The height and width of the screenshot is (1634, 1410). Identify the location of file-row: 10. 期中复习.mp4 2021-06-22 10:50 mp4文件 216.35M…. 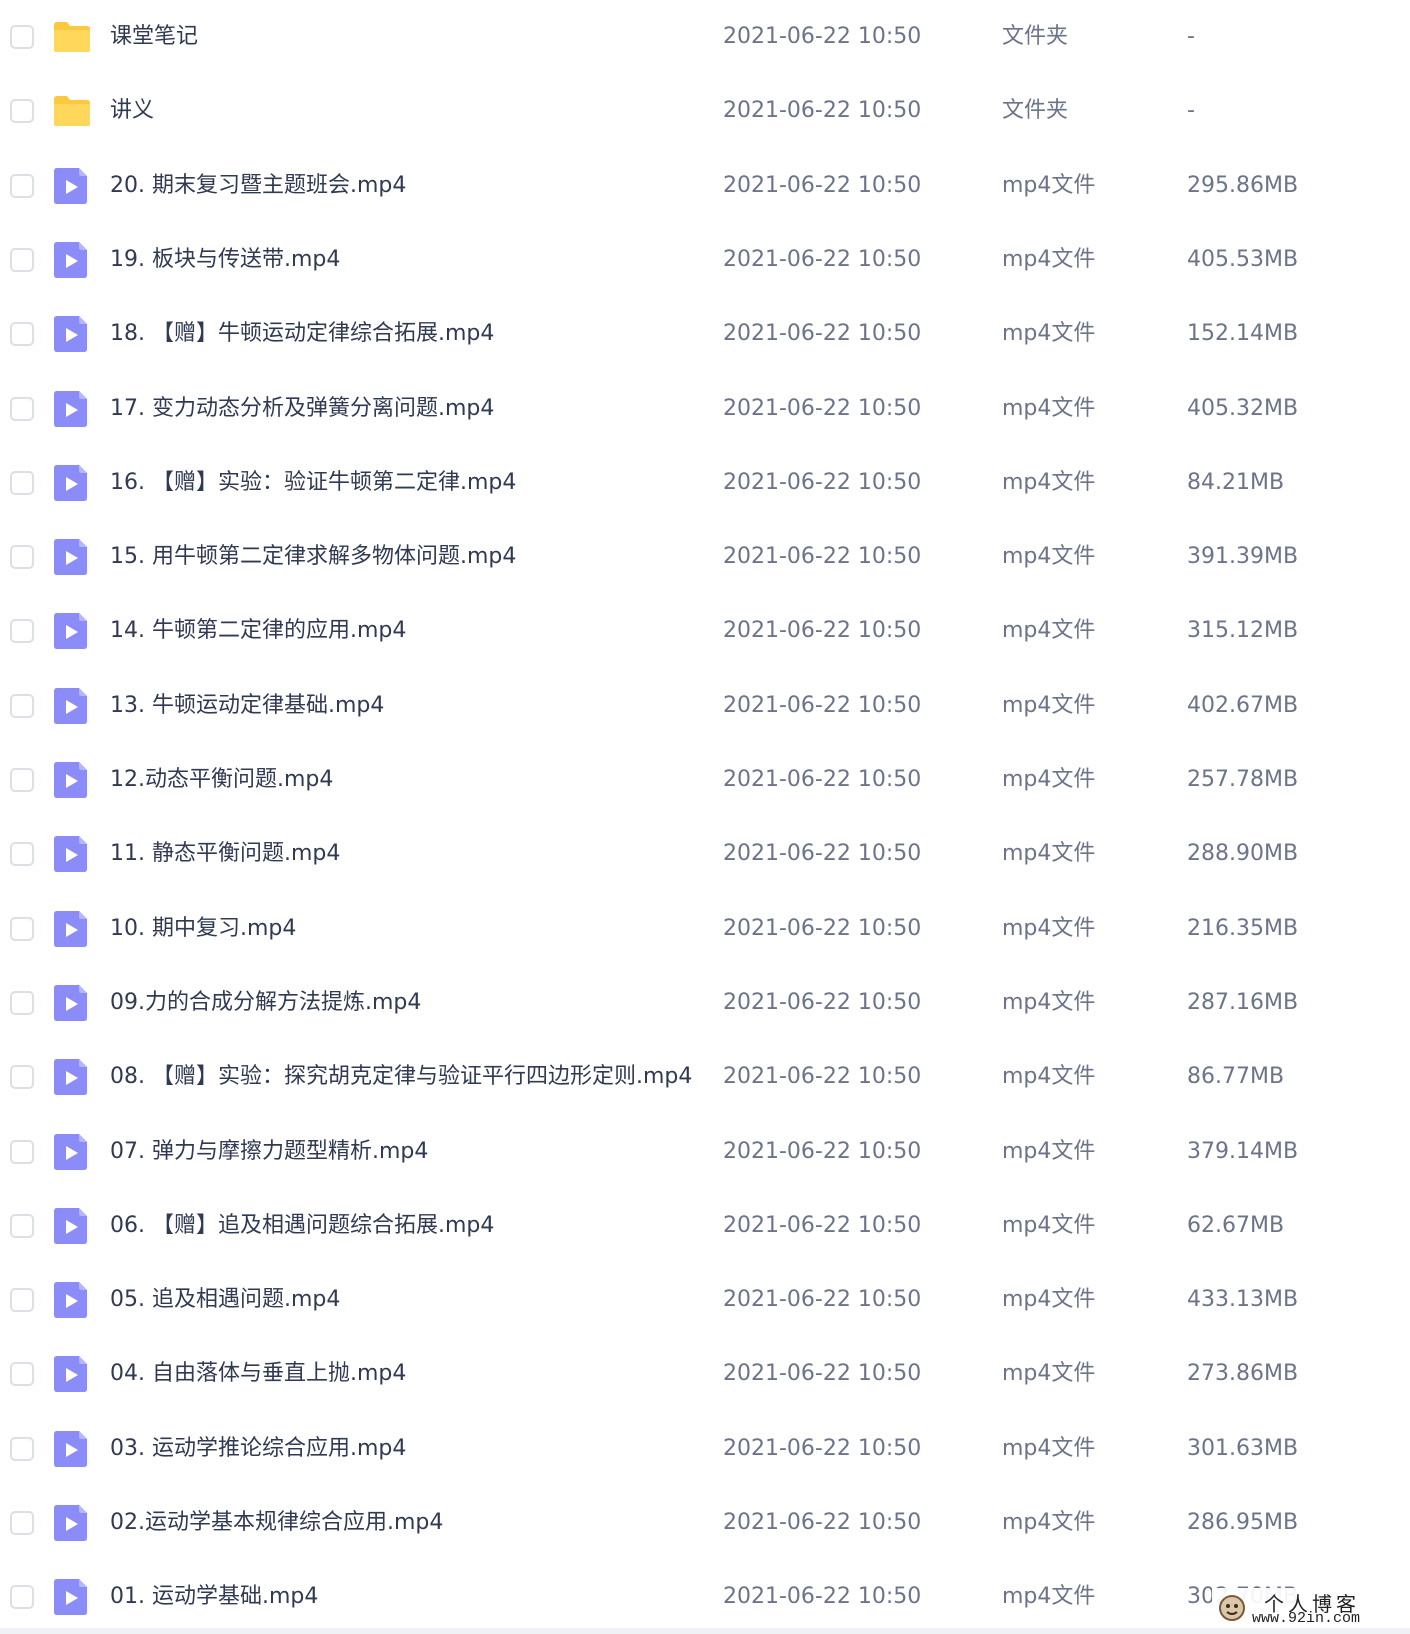
(705, 929).